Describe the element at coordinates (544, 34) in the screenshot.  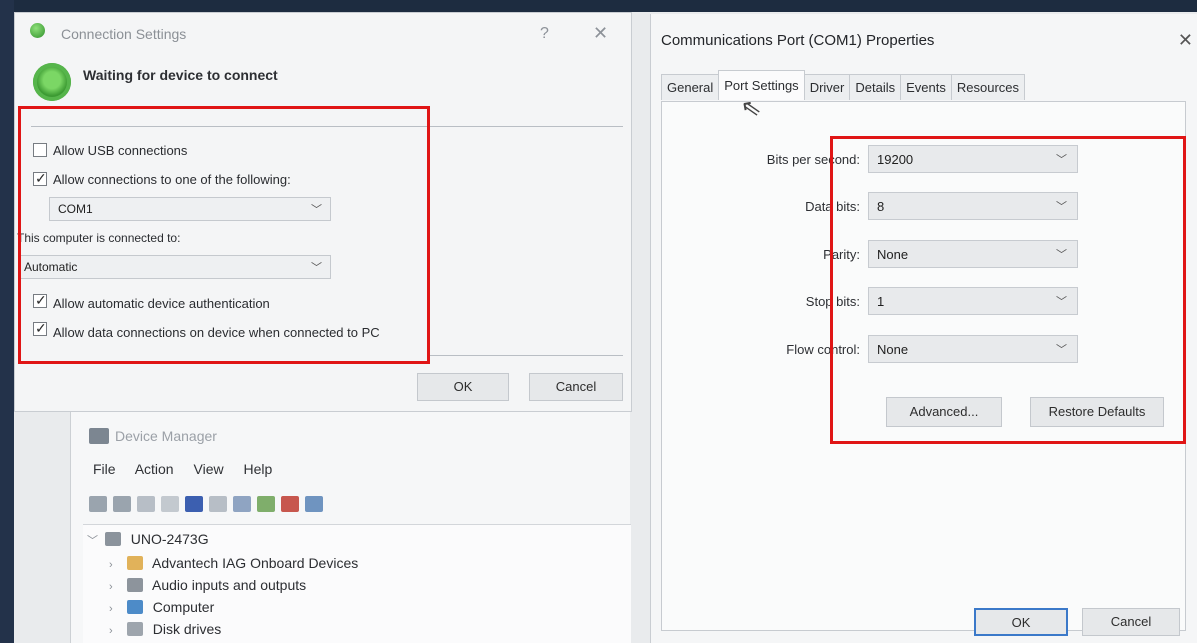
I see `help-icon: ?` at that location.